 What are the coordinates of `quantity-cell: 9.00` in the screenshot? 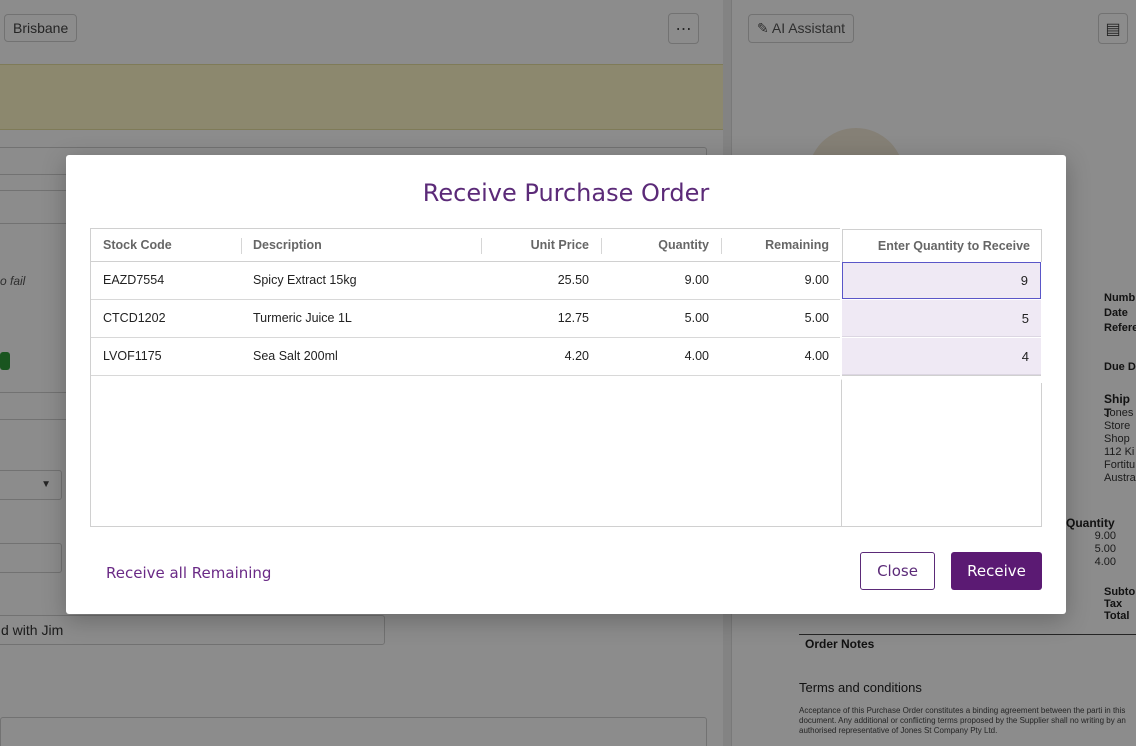 It's located at (696, 280).